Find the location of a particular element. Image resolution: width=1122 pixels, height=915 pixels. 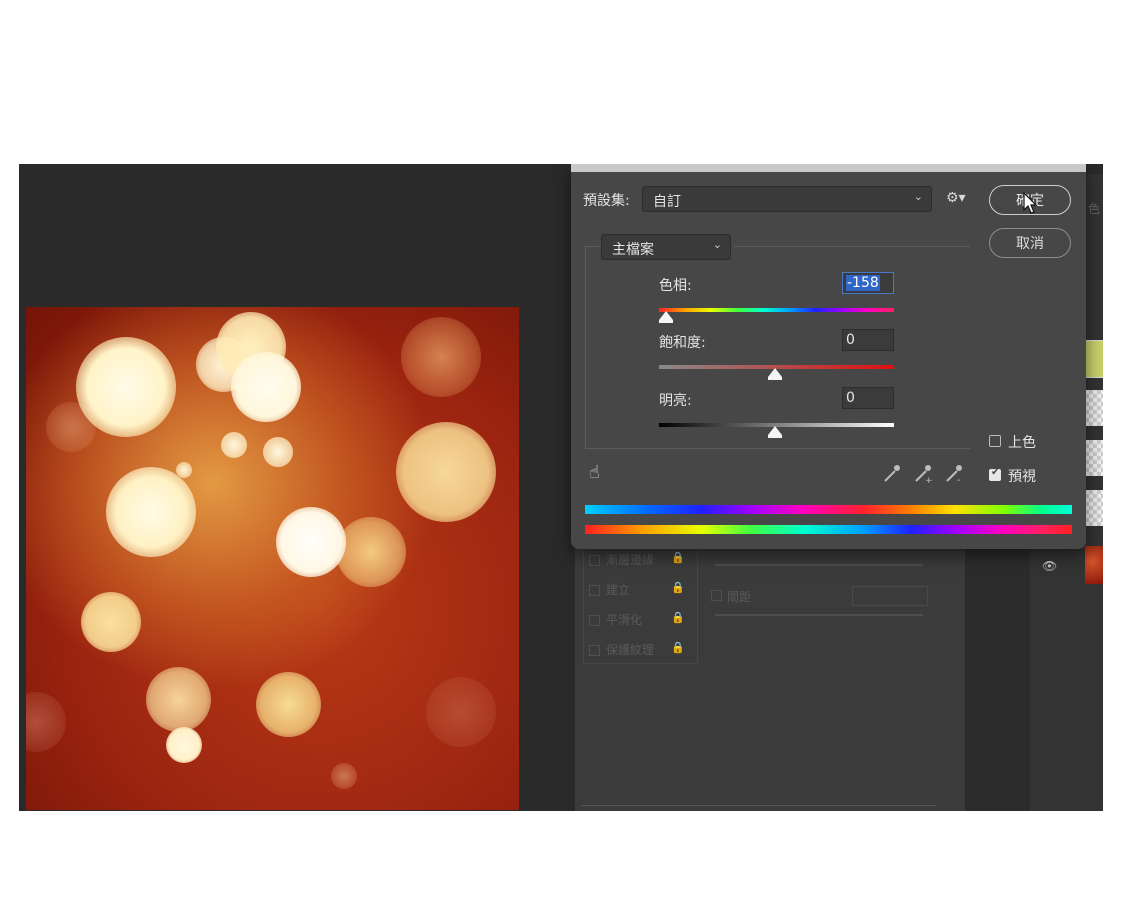

dialog-titlebar is located at coordinates (828, 168).